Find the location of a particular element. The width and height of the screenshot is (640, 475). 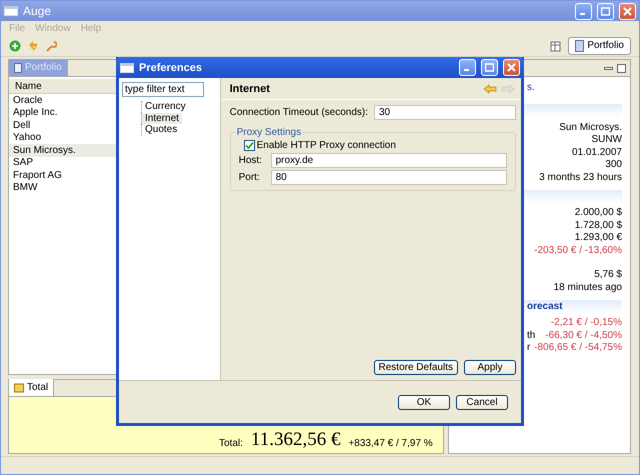

detail-value: 1.728,00 $ is located at coordinates (598, 225).